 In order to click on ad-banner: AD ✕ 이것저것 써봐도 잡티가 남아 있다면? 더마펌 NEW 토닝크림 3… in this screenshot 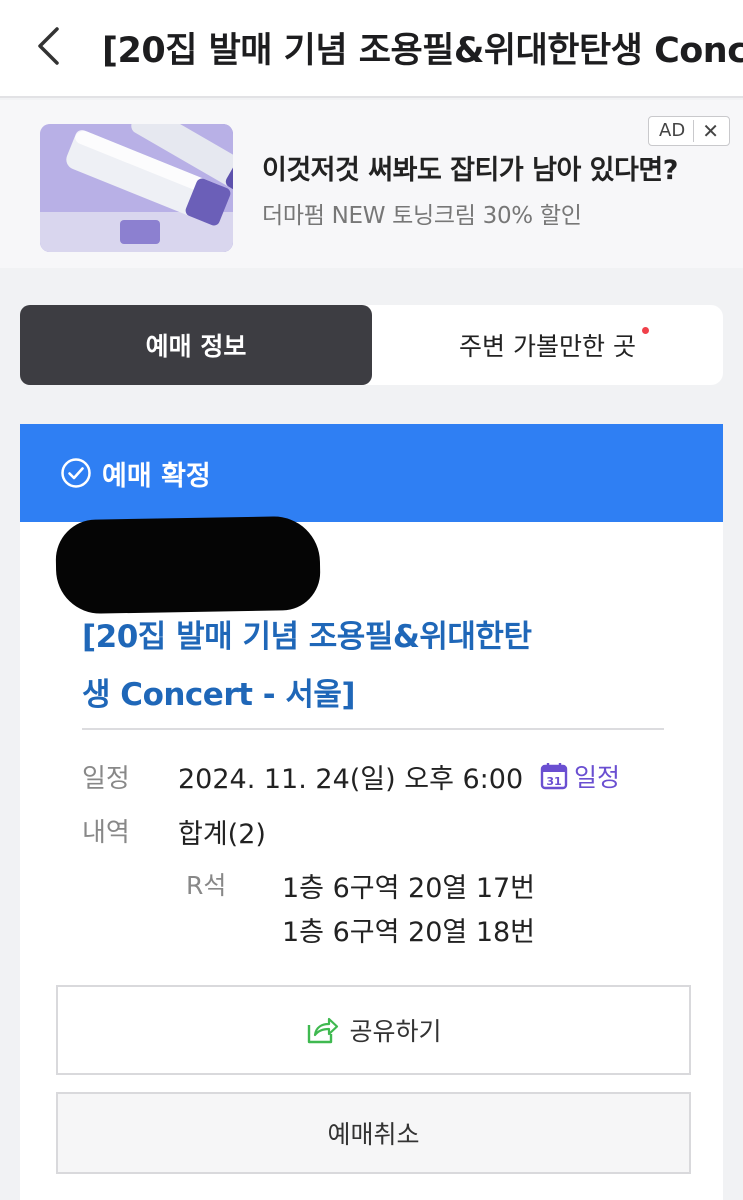, I will do `click(371, 184)`.